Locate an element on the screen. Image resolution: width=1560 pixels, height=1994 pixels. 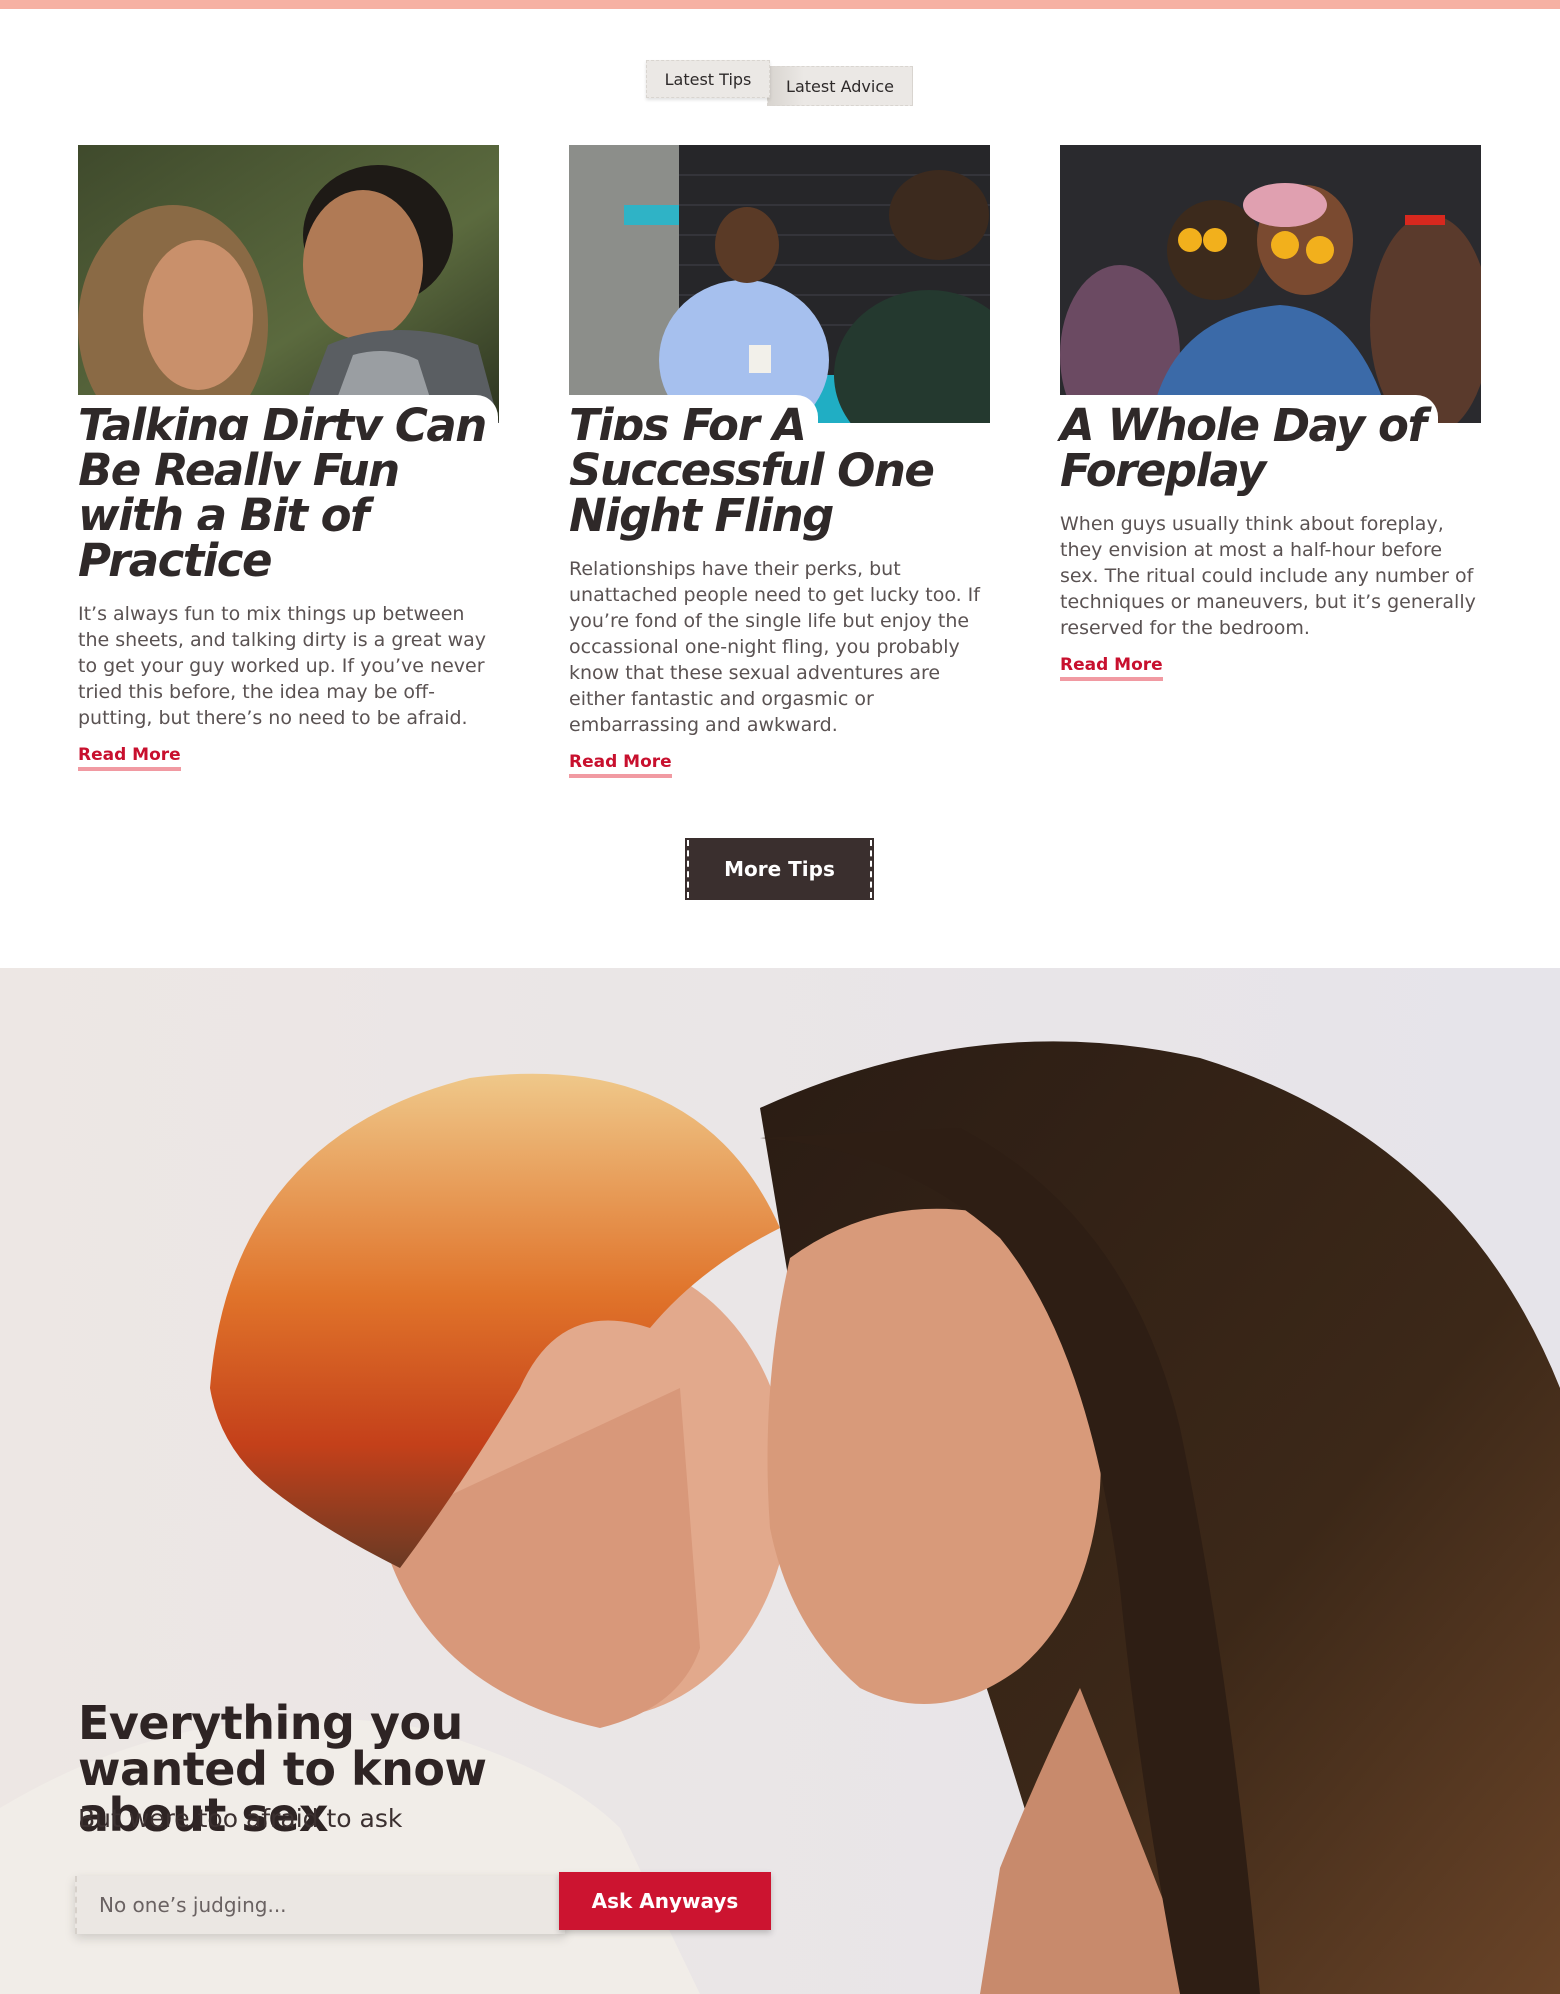
top-accent-bar is located at coordinates (780, 4).